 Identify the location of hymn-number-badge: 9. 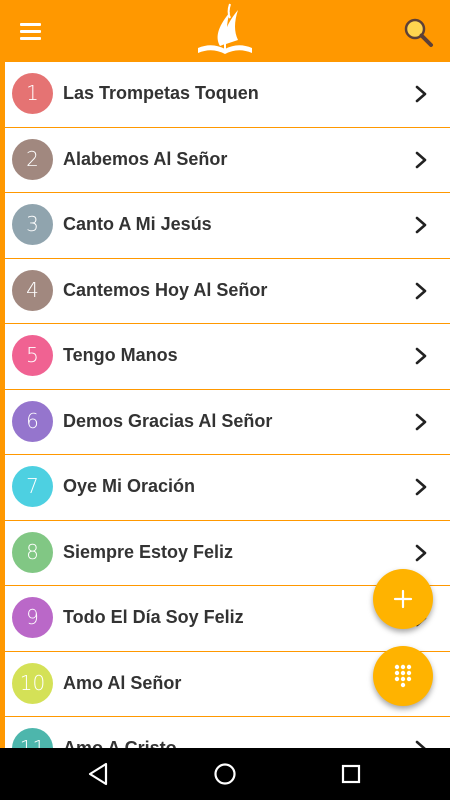
(32, 617).